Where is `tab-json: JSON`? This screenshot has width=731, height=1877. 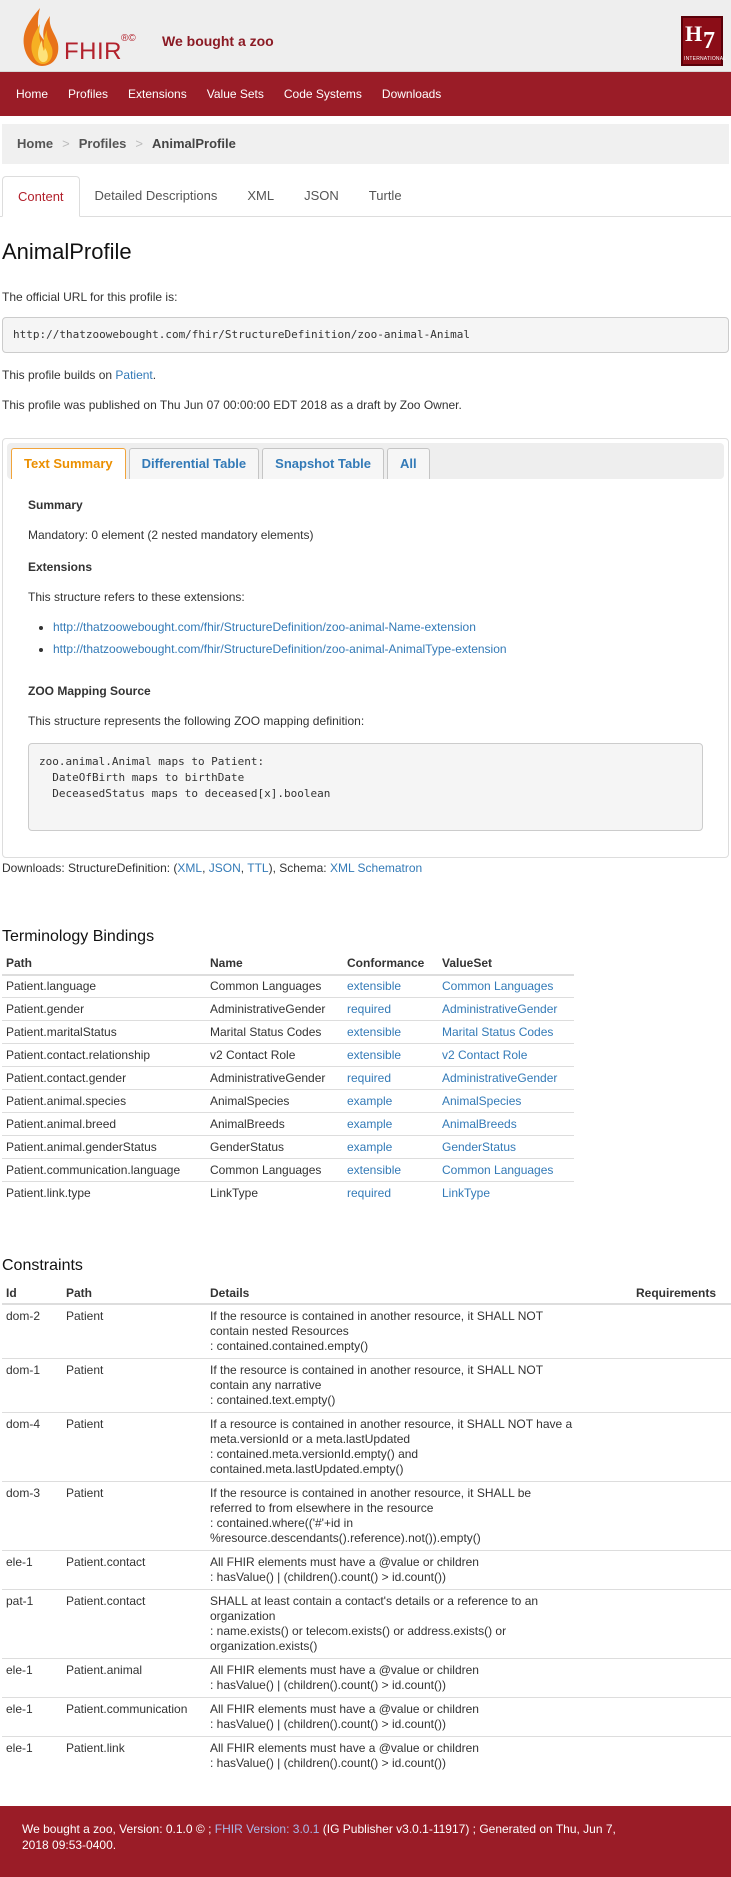 tab-json: JSON is located at coordinates (321, 196).